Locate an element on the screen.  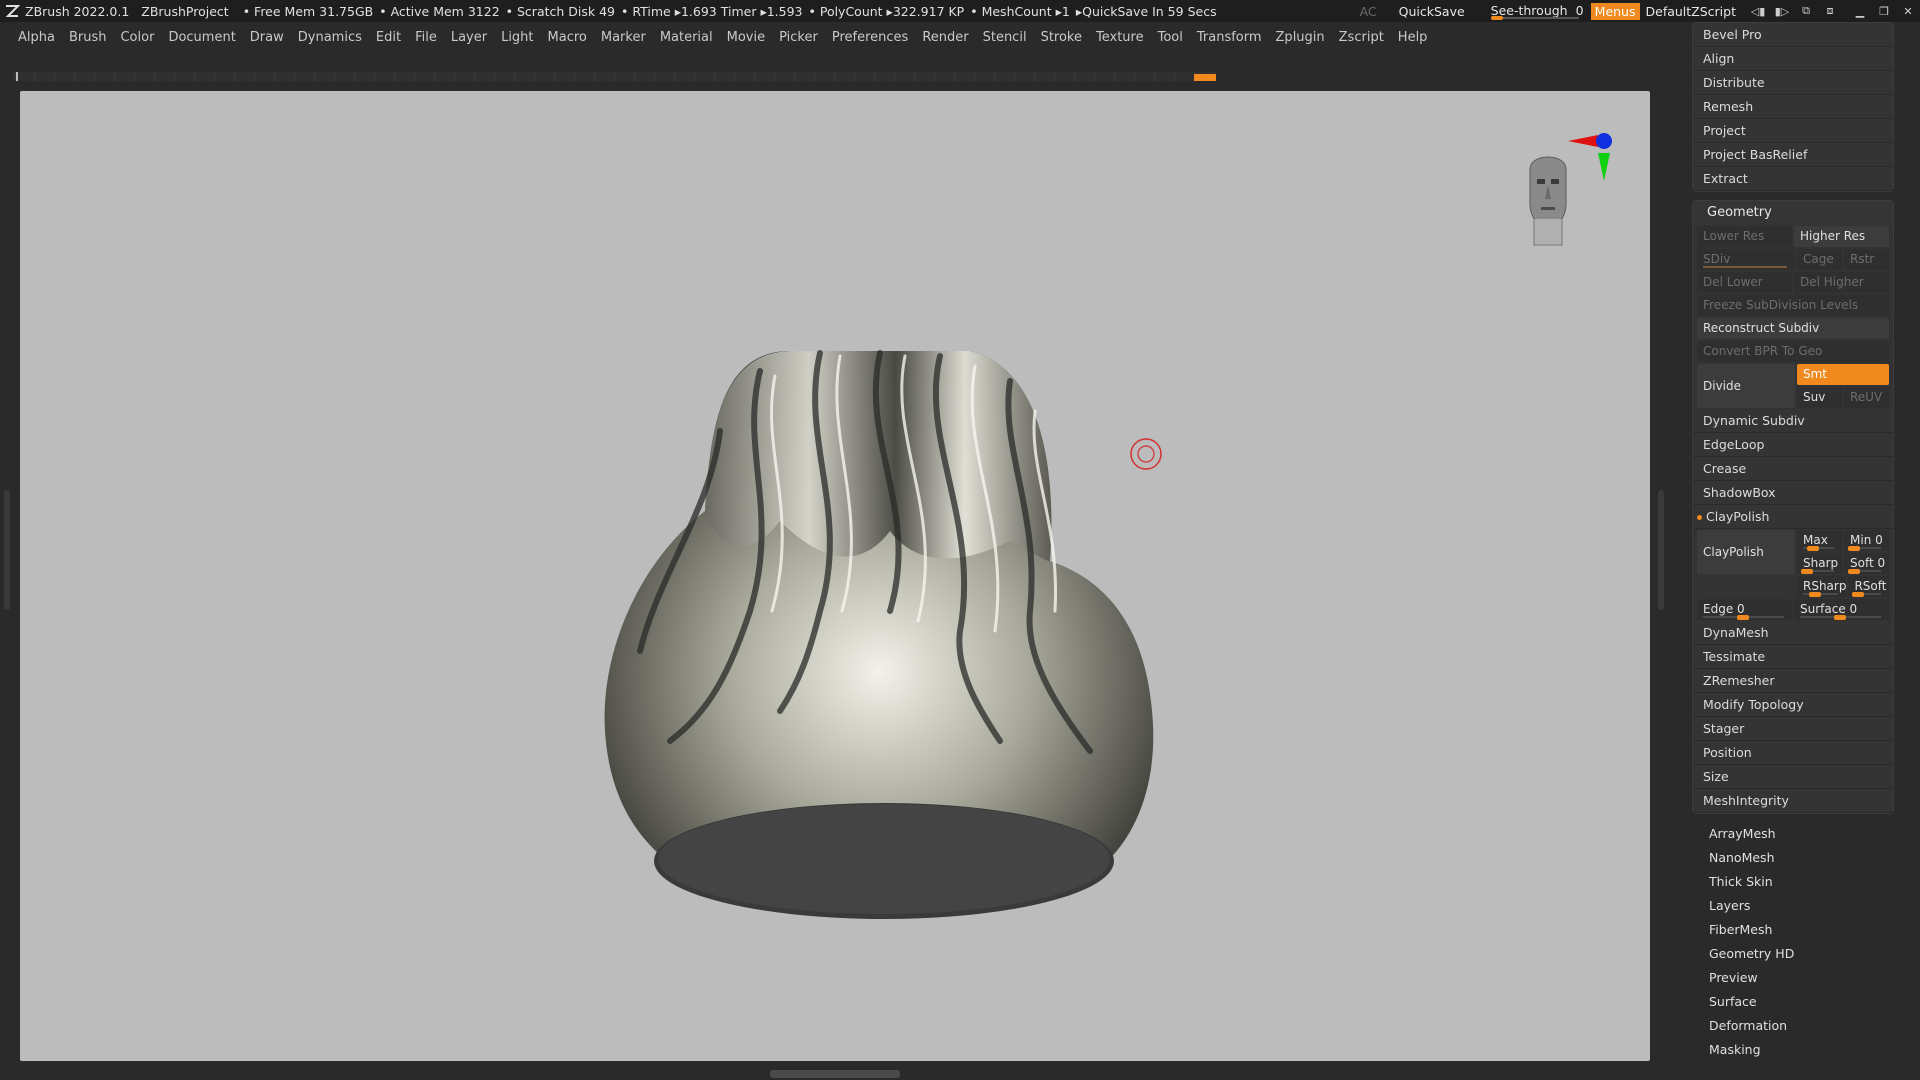
del-higher-button: Del Higher is located at coordinates (1841, 282).